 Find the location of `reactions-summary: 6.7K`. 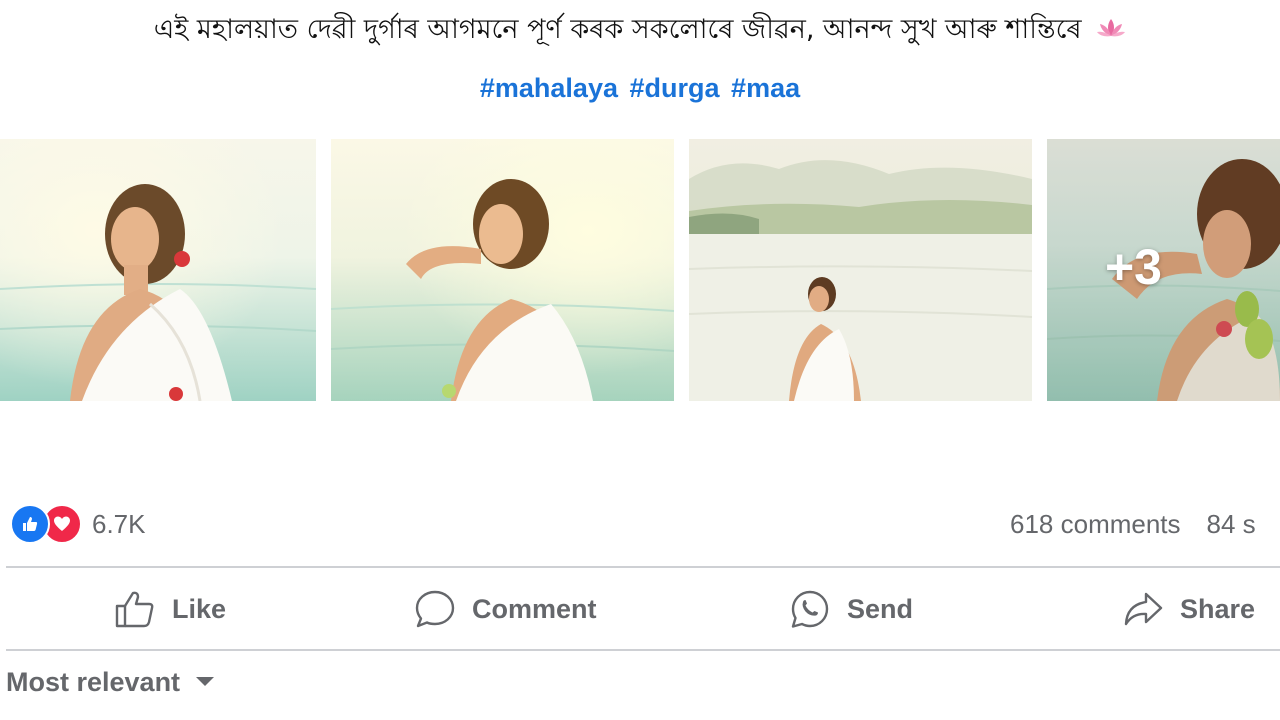

reactions-summary: 6.7K is located at coordinates (78, 524).